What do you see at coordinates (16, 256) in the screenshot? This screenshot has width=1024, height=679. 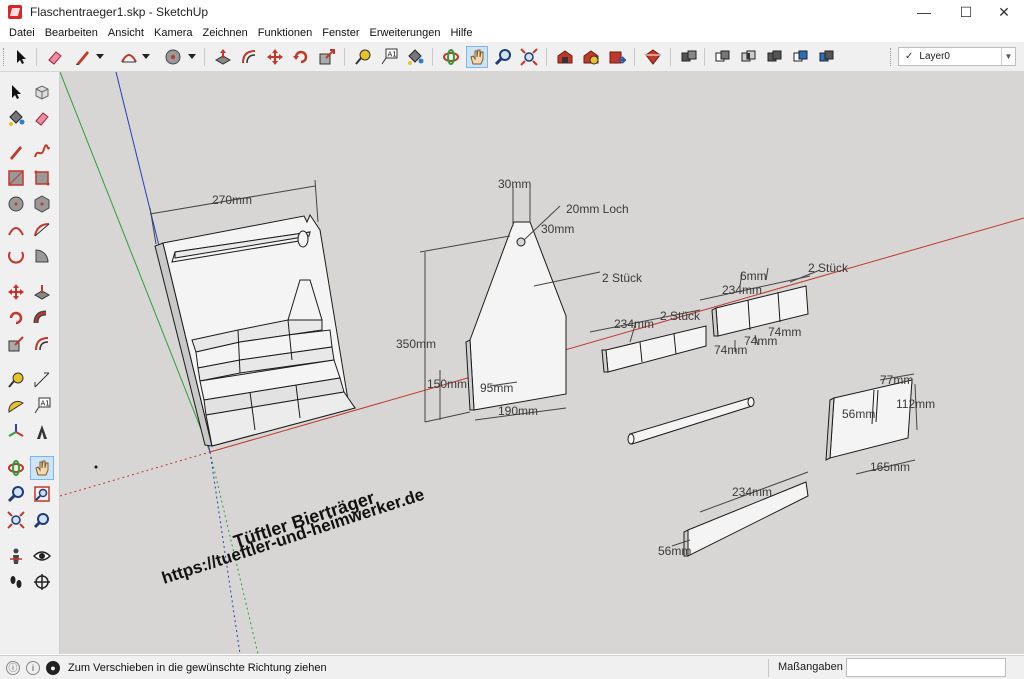 I see `three-point-arc-tool-button` at bounding box center [16, 256].